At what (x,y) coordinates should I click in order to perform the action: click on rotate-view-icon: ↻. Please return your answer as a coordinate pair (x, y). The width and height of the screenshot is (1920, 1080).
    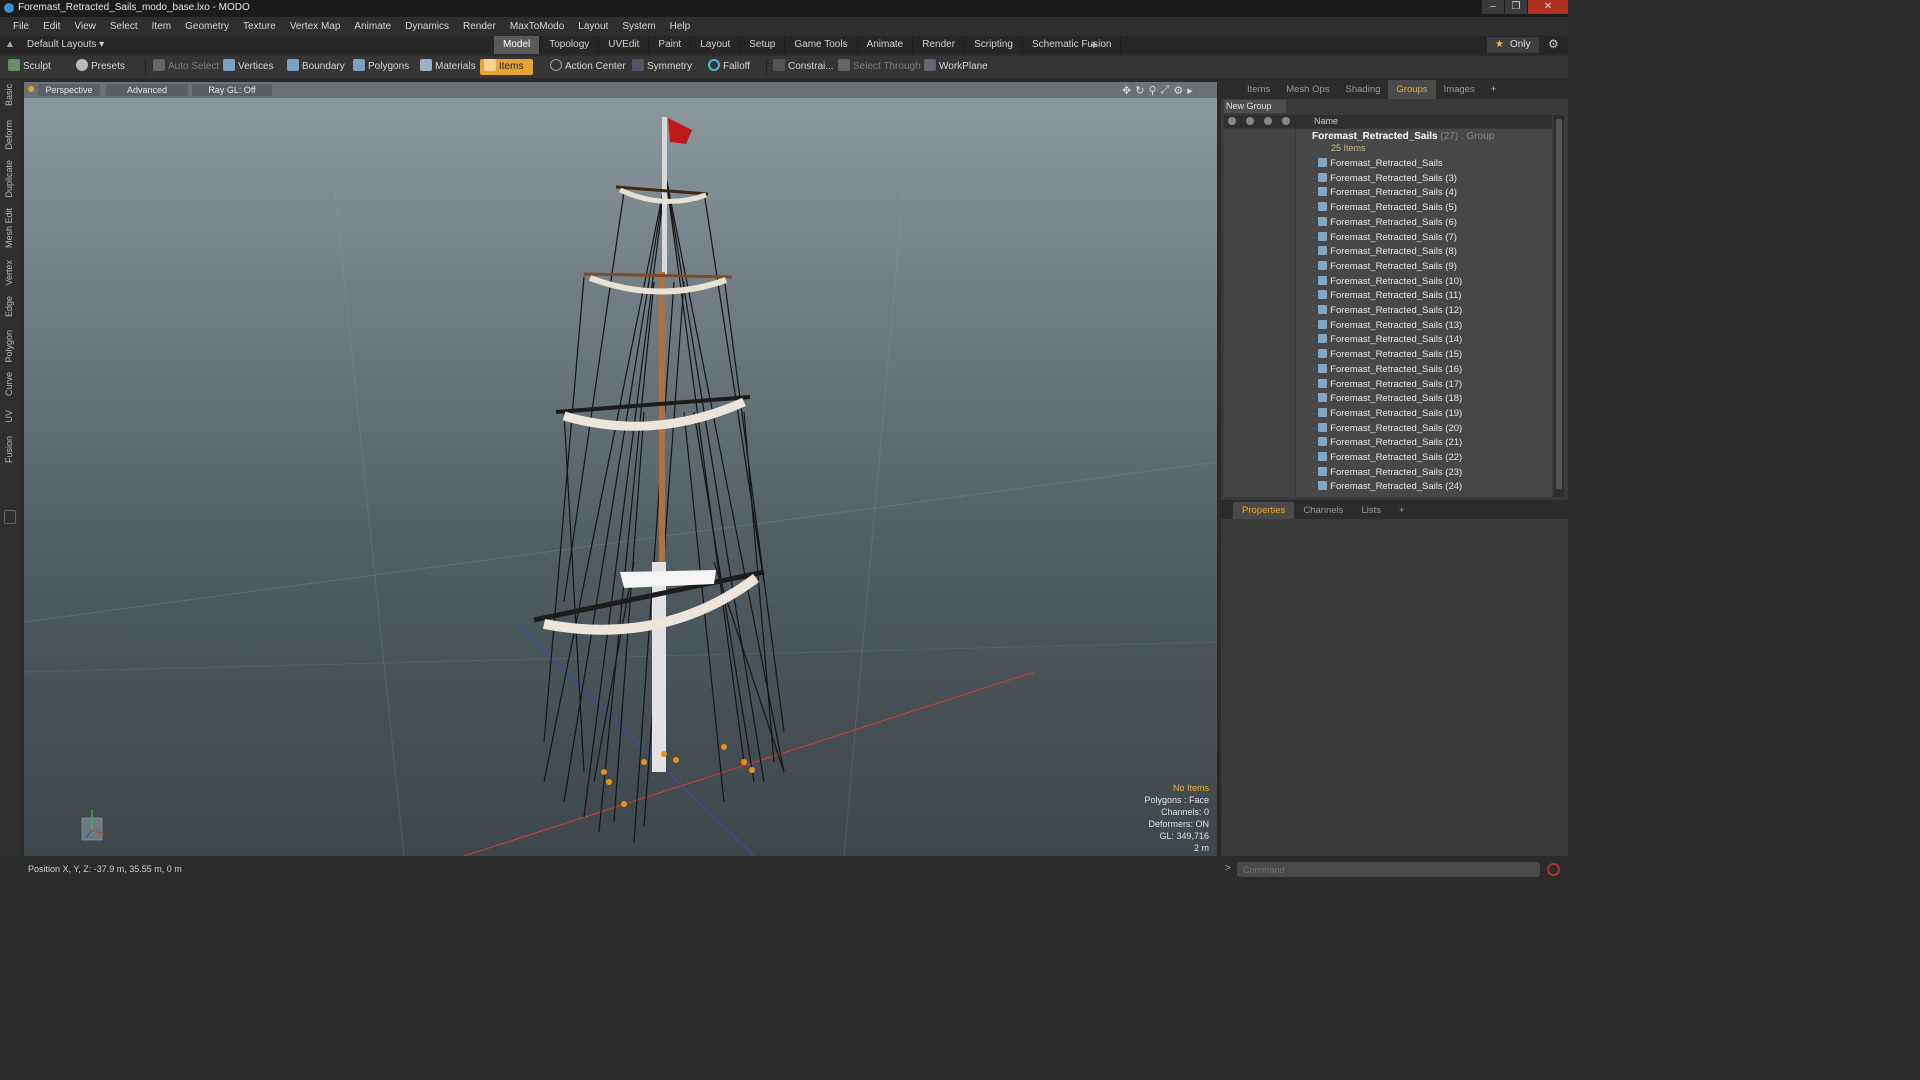
    Looking at the image, I should click on (1139, 90).